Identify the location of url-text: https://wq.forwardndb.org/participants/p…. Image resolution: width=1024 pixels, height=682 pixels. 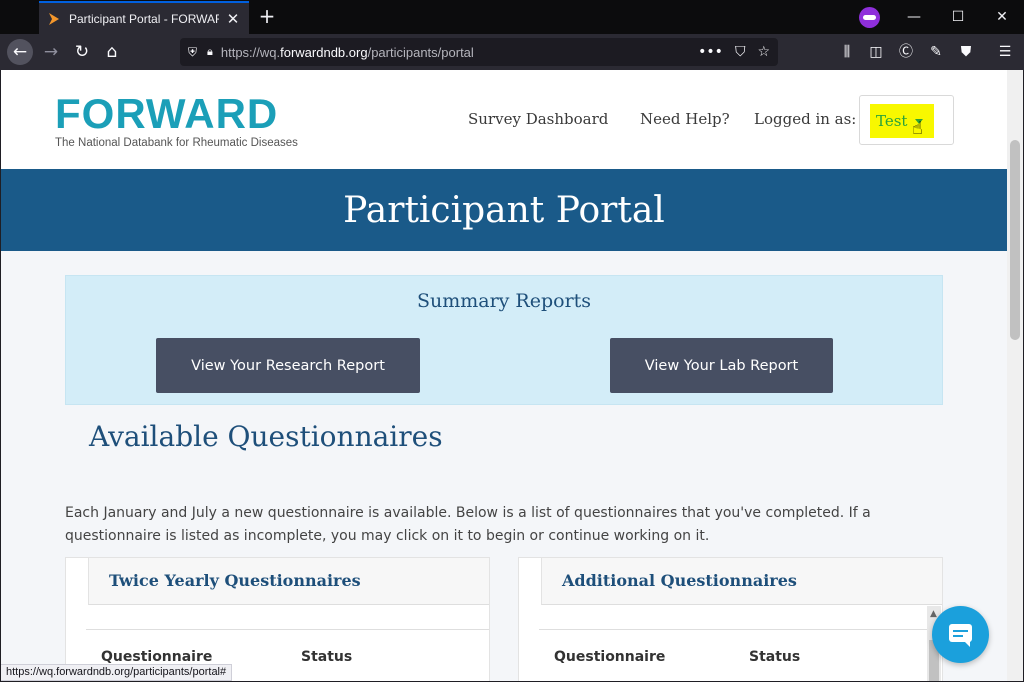
(347, 52).